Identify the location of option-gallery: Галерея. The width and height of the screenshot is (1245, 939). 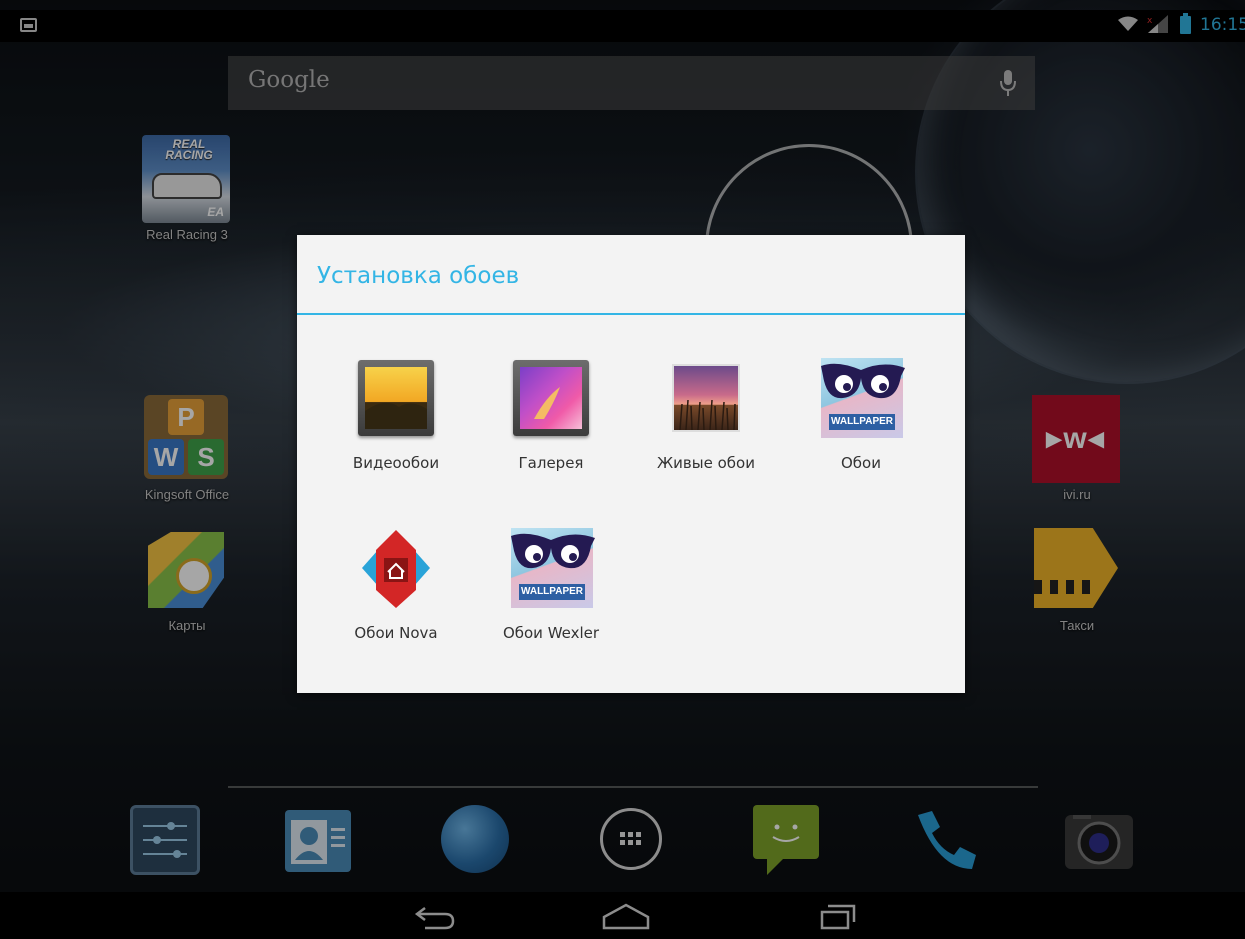
(549, 433).